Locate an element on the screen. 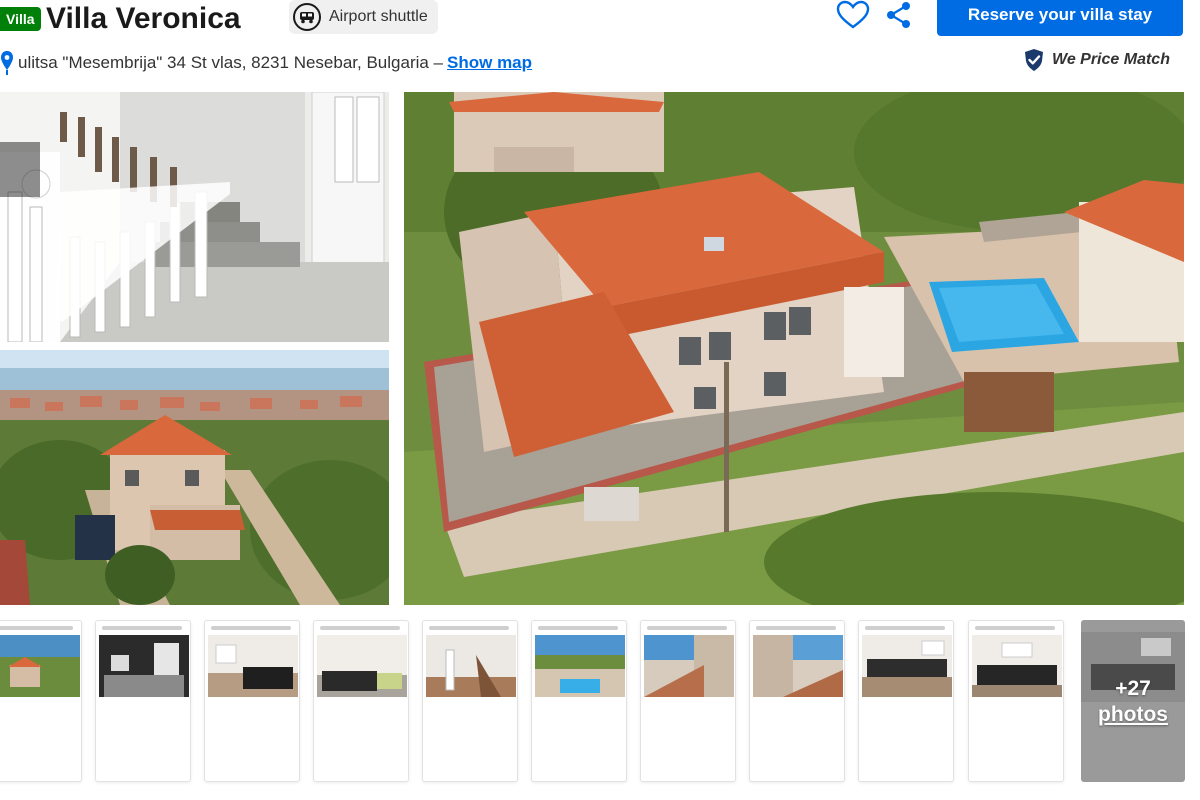 The height and width of the screenshot is (800, 1200). checkmark-shield-icon is located at coordinates (1034, 60).